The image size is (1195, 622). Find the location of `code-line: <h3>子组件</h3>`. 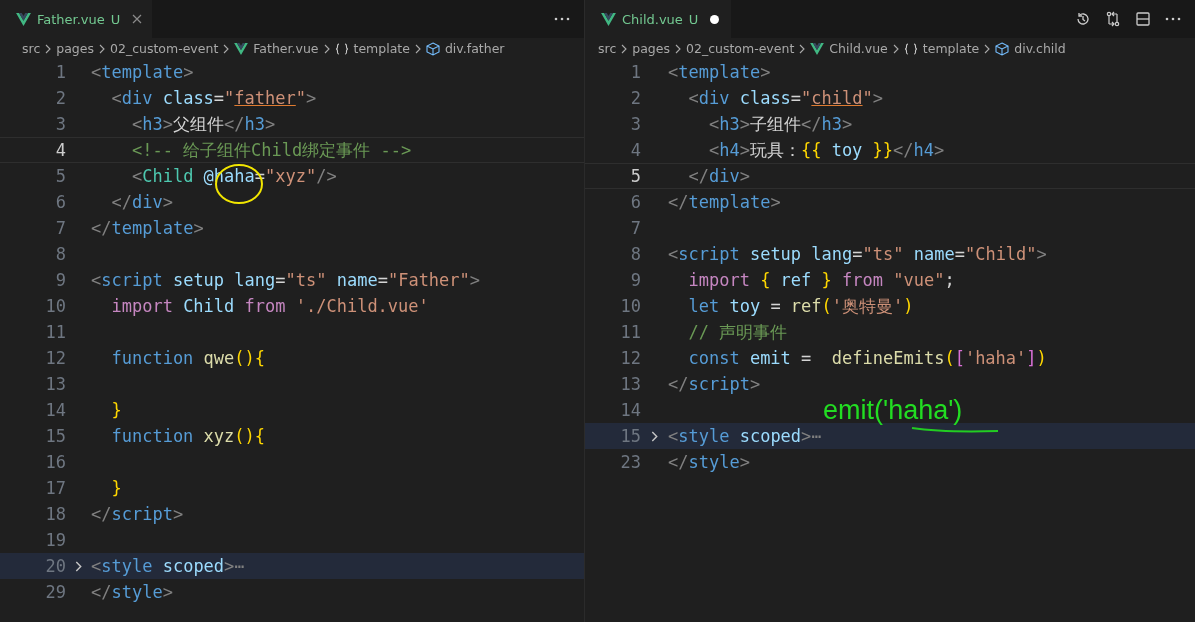

code-line: <h3>子组件</h3> is located at coordinates (780, 124).